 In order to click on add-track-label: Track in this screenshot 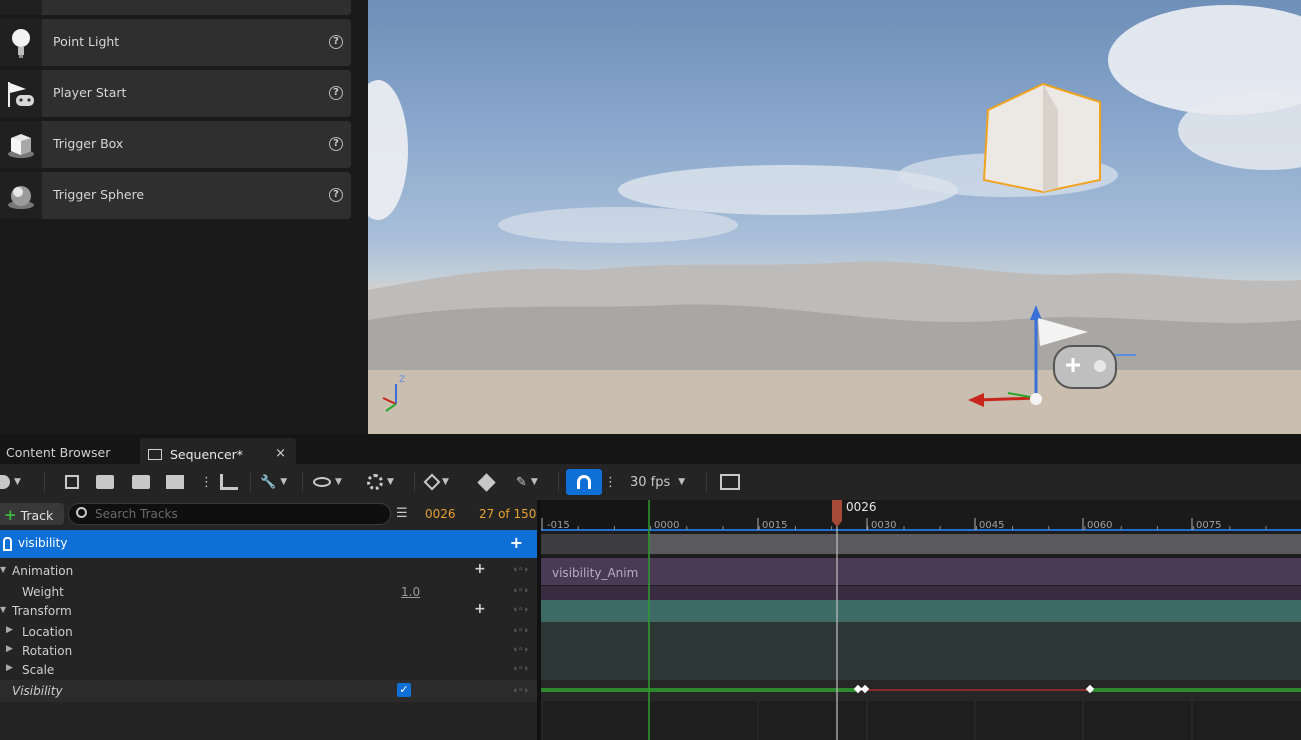, I will do `click(37, 515)`.